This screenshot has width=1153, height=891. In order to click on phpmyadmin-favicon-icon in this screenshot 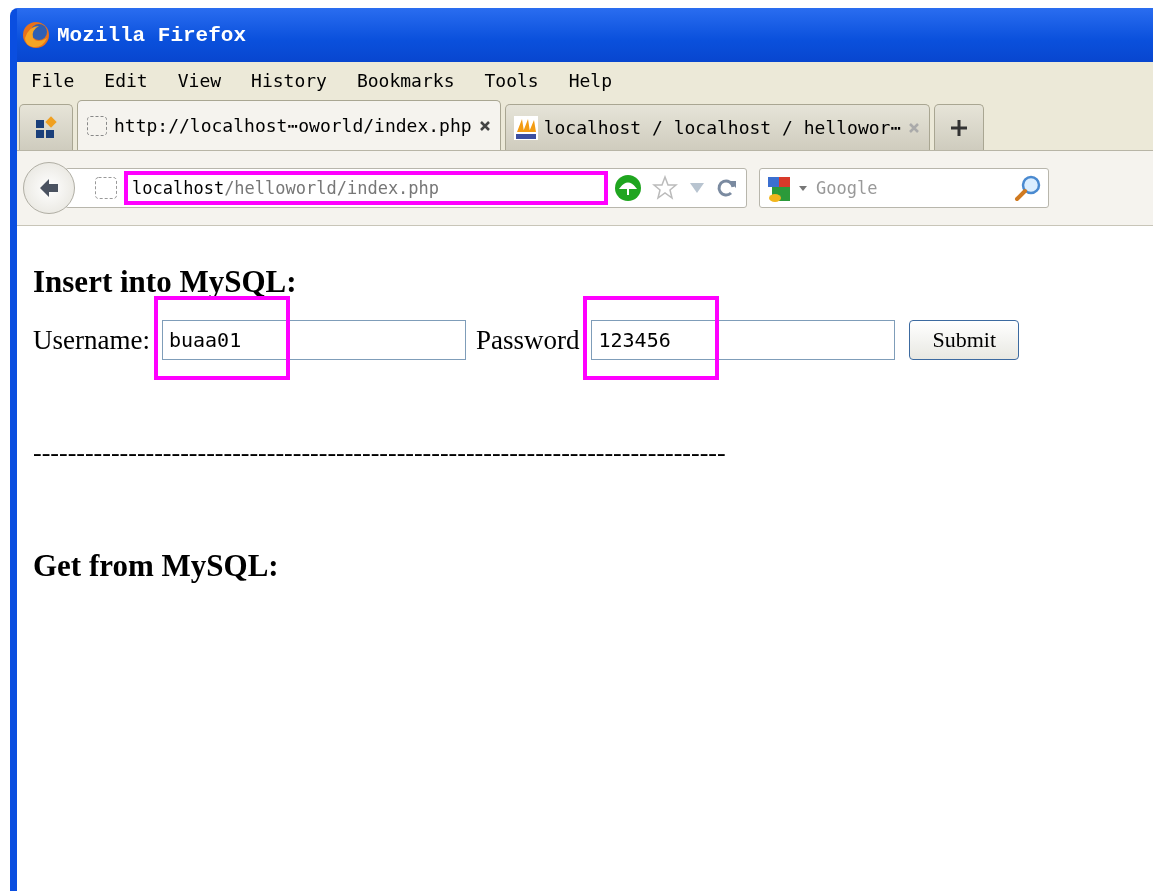, I will do `click(525, 127)`.